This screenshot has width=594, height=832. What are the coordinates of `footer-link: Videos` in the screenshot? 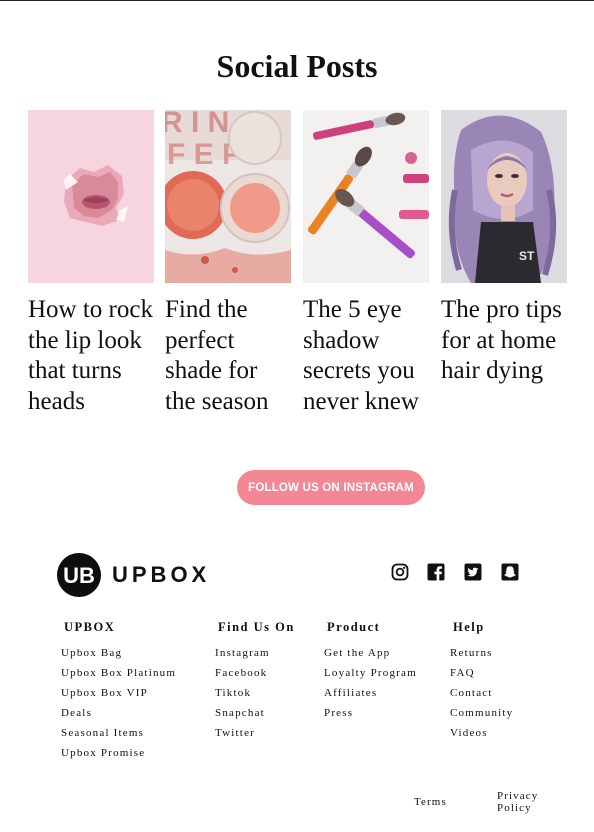 It's located at (481, 733).